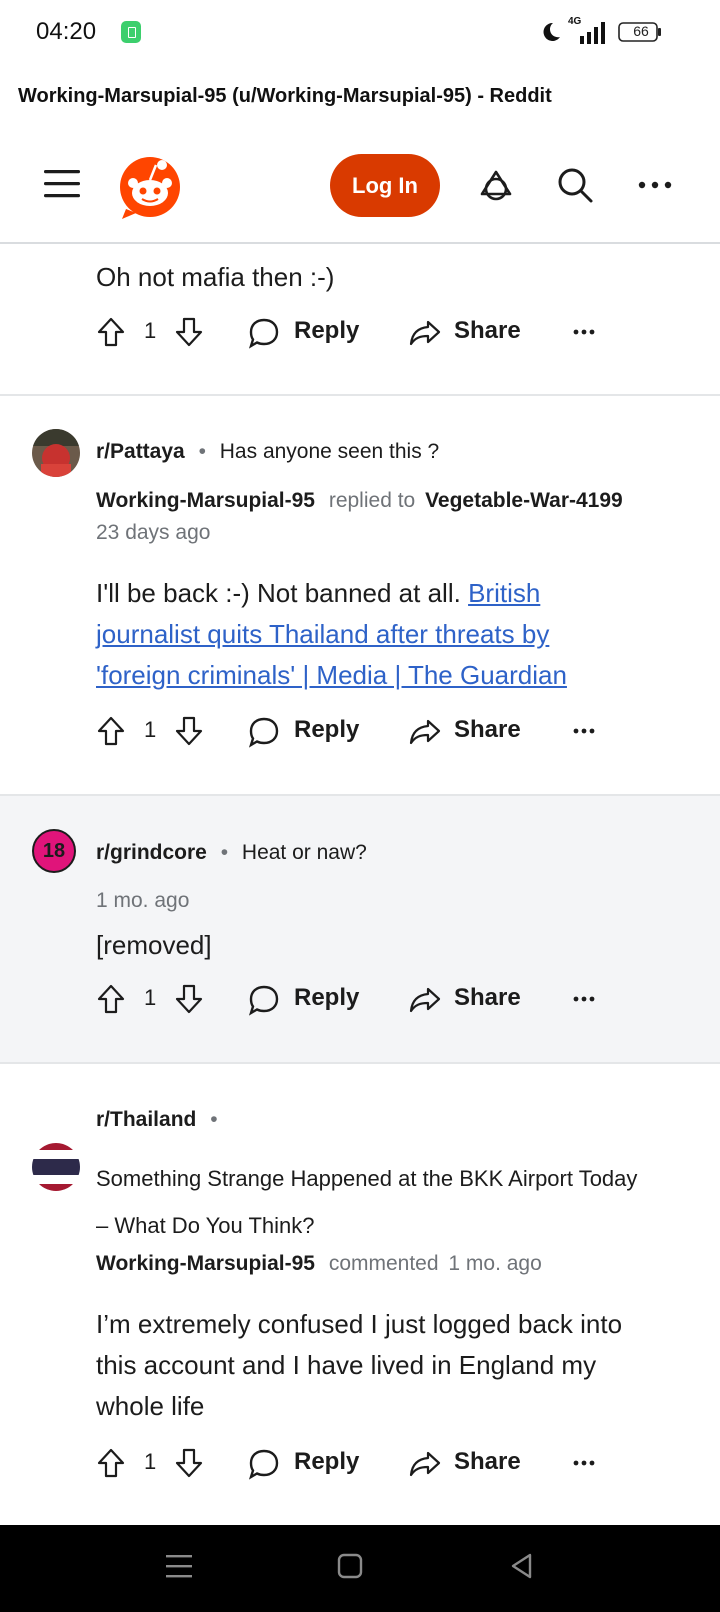 This screenshot has height=1612, width=720. Describe the element at coordinates (131, 32) in the screenshot. I see `app-notification-icon` at that location.